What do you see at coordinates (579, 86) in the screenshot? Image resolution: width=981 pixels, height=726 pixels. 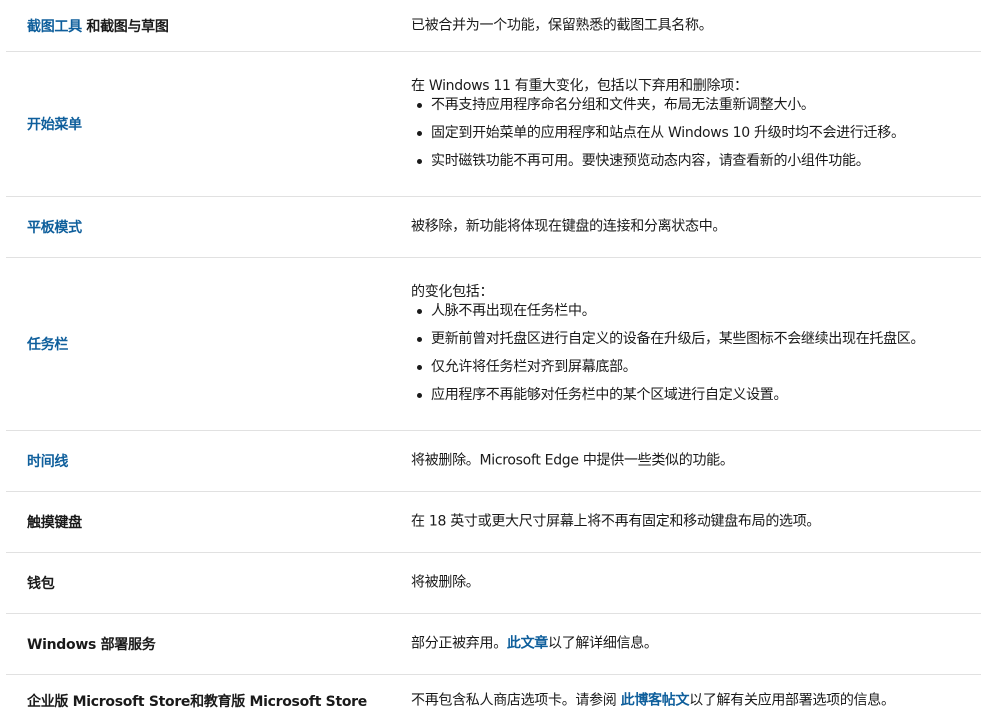 I see `description-intro: 在 Windows 11 有重大变化，包括以下弃用和删除项：` at bounding box center [579, 86].